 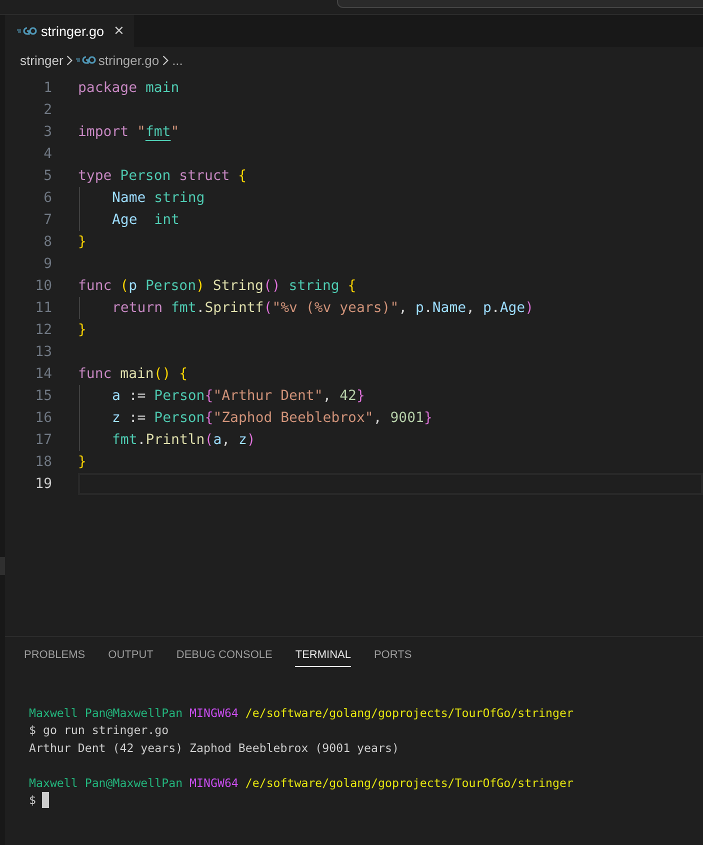 I want to click on line-number: 17, so click(x=43, y=440).